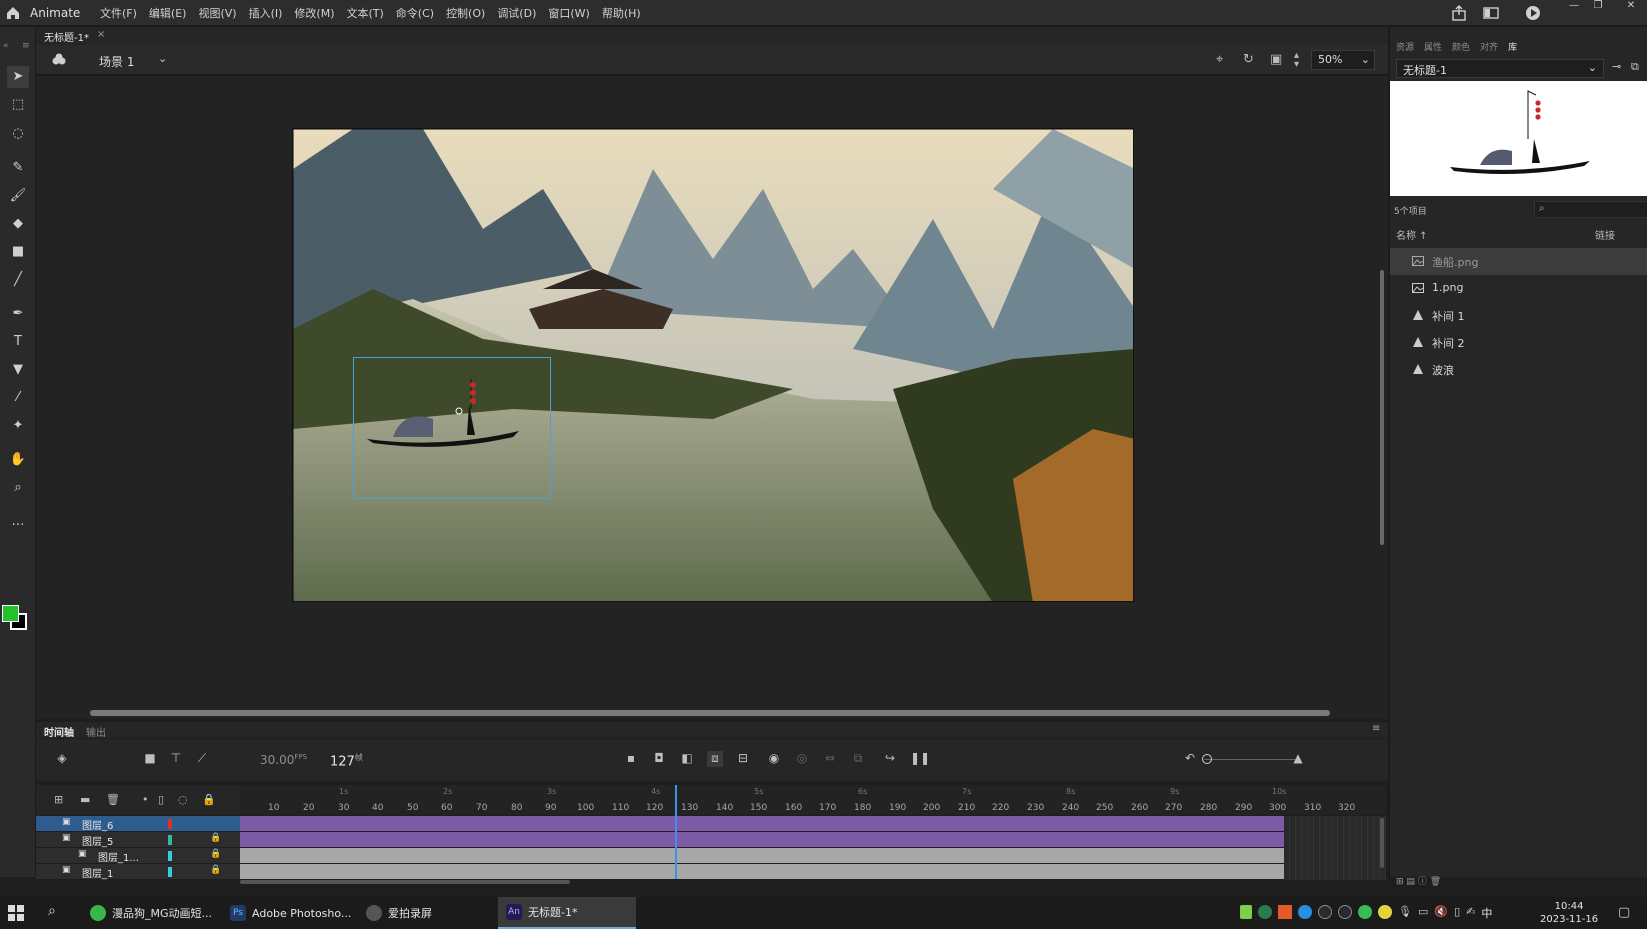 The image size is (1647, 929). I want to click on delete-icon: 🗑, so click(1435, 882).